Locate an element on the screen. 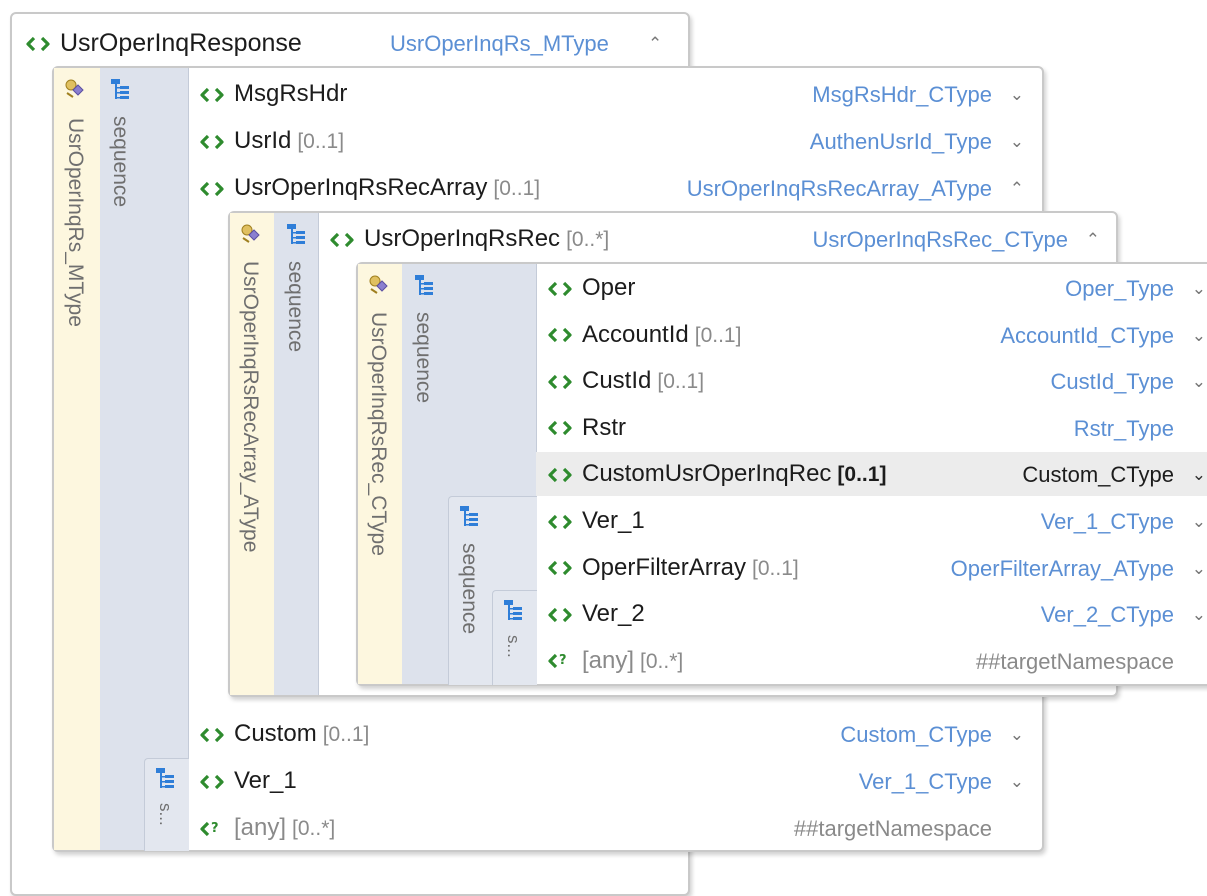 This screenshot has width=1207, height=896. type-link: Oper_Type is located at coordinates (1119, 289).